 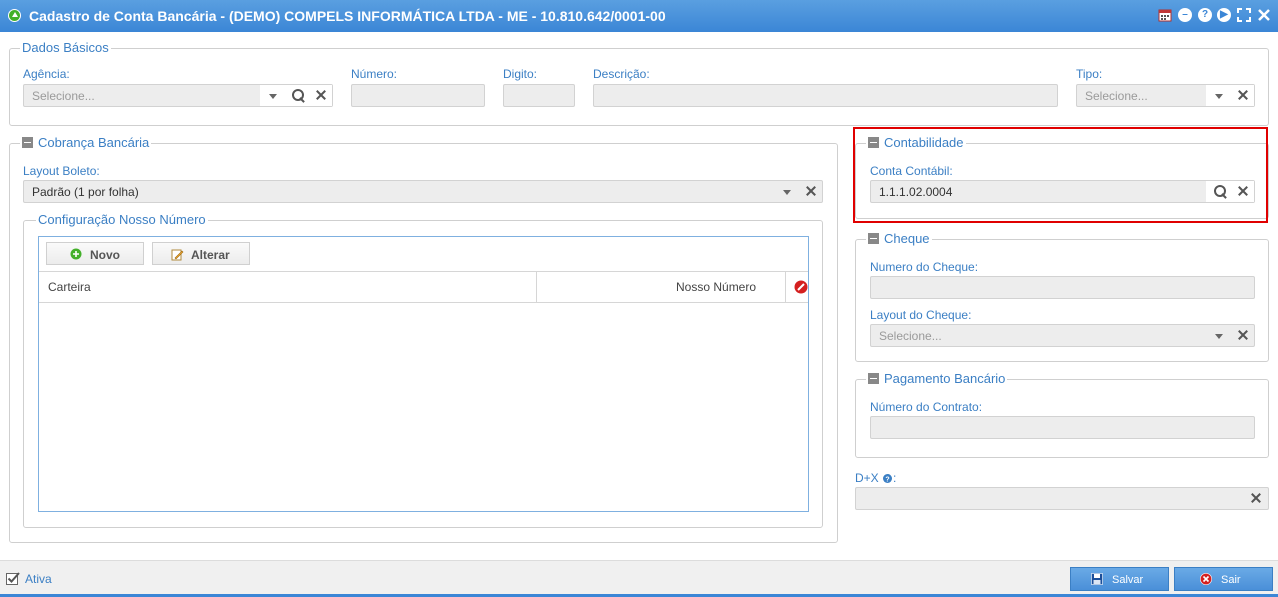 What do you see at coordinates (921, 315) in the screenshot?
I see `layout-cheque-label: Layout do Cheque:` at bounding box center [921, 315].